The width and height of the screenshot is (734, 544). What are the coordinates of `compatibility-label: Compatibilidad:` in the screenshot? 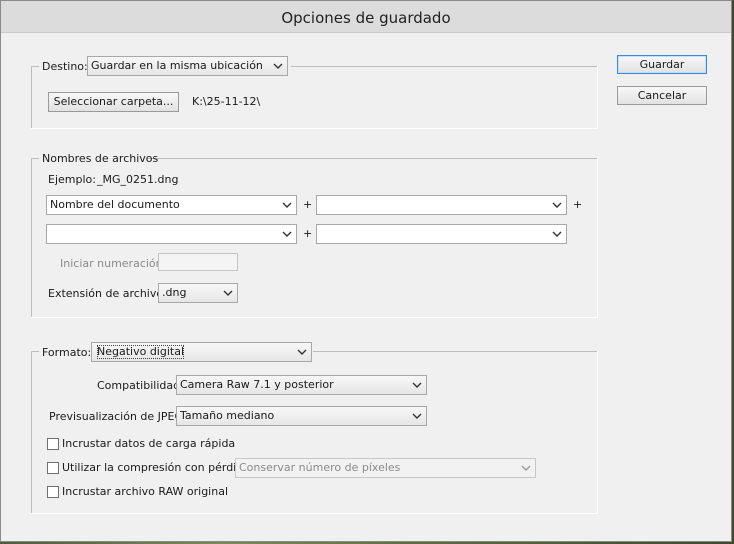 It's located at (140, 385).